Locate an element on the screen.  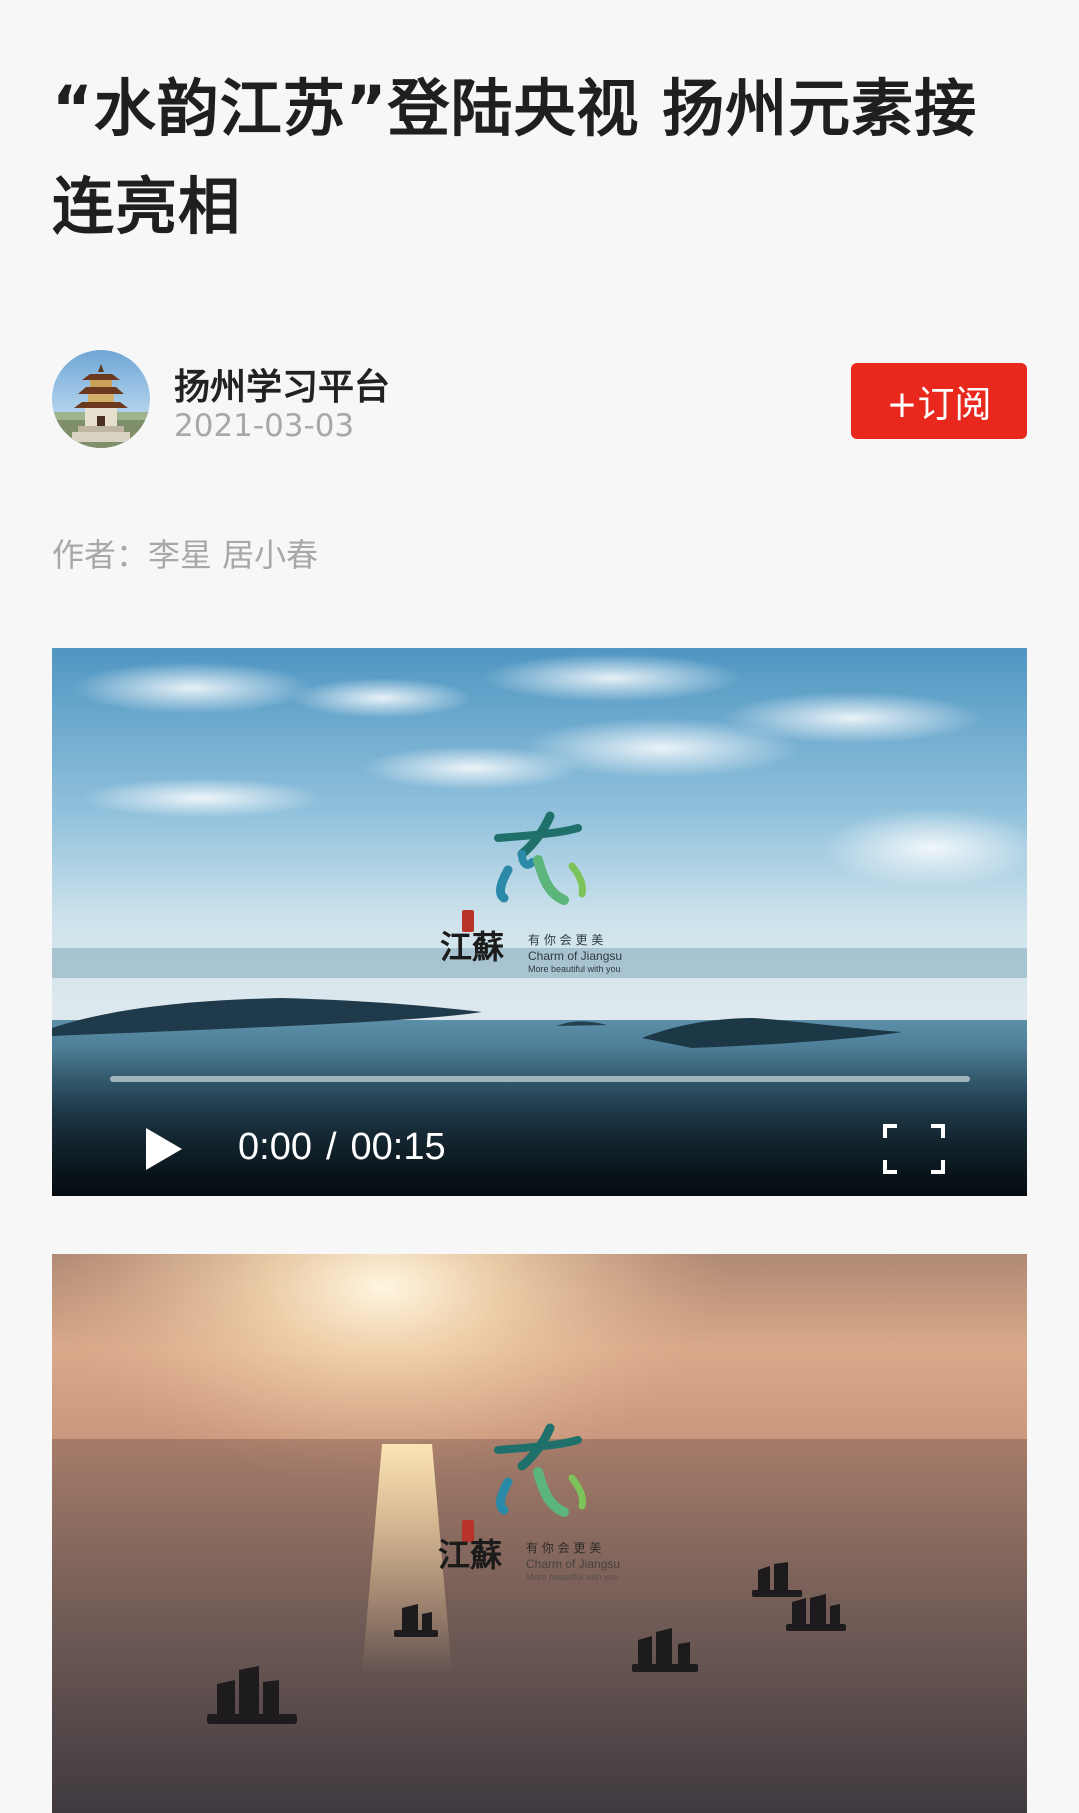
account-header: 扬州学习平台 2021-03-03 +订阅 is located at coordinates (539, 400).